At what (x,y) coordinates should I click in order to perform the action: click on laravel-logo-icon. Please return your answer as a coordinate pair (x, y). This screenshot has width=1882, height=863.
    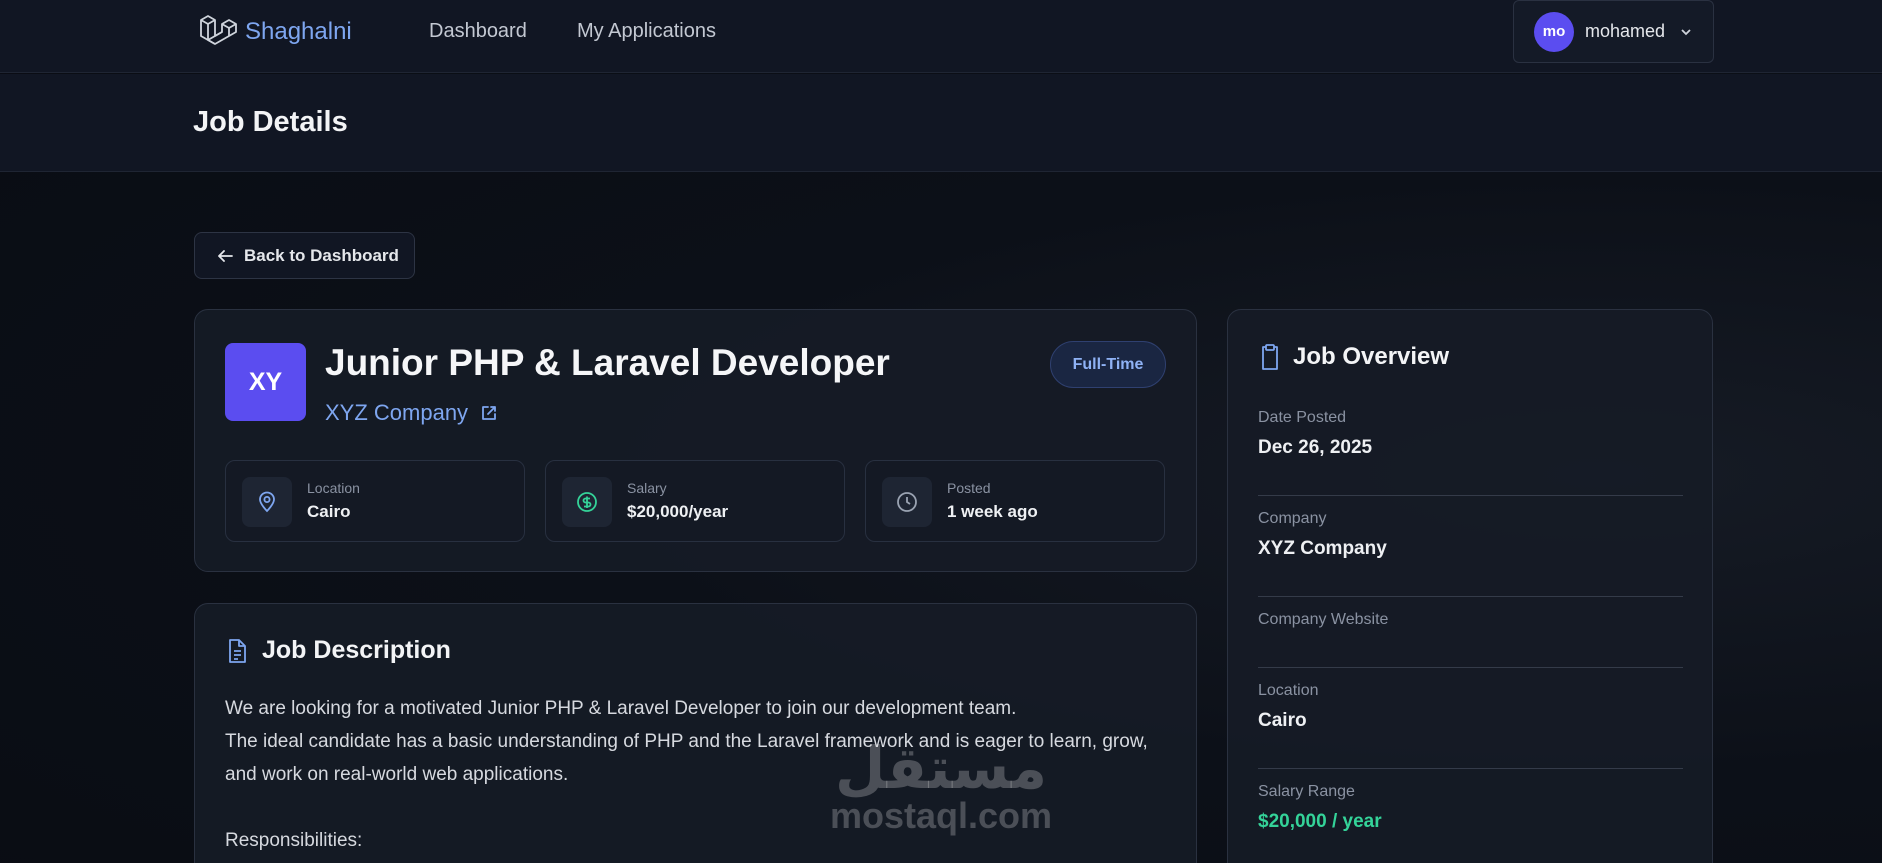
    Looking at the image, I should click on (218, 30).